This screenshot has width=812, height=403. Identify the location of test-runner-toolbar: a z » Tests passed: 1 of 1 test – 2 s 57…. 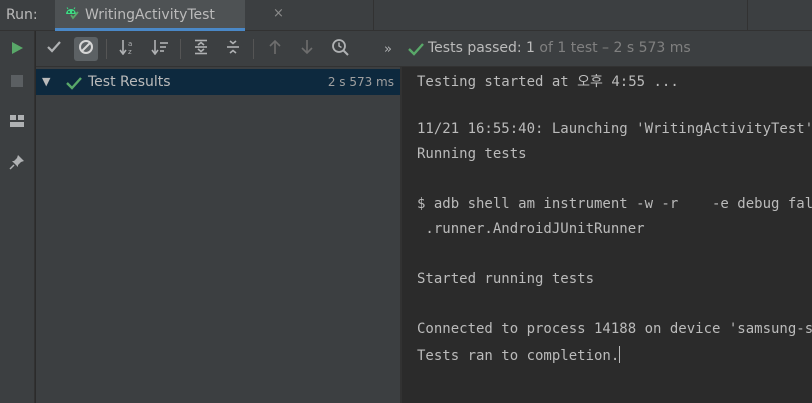
(424, 49).